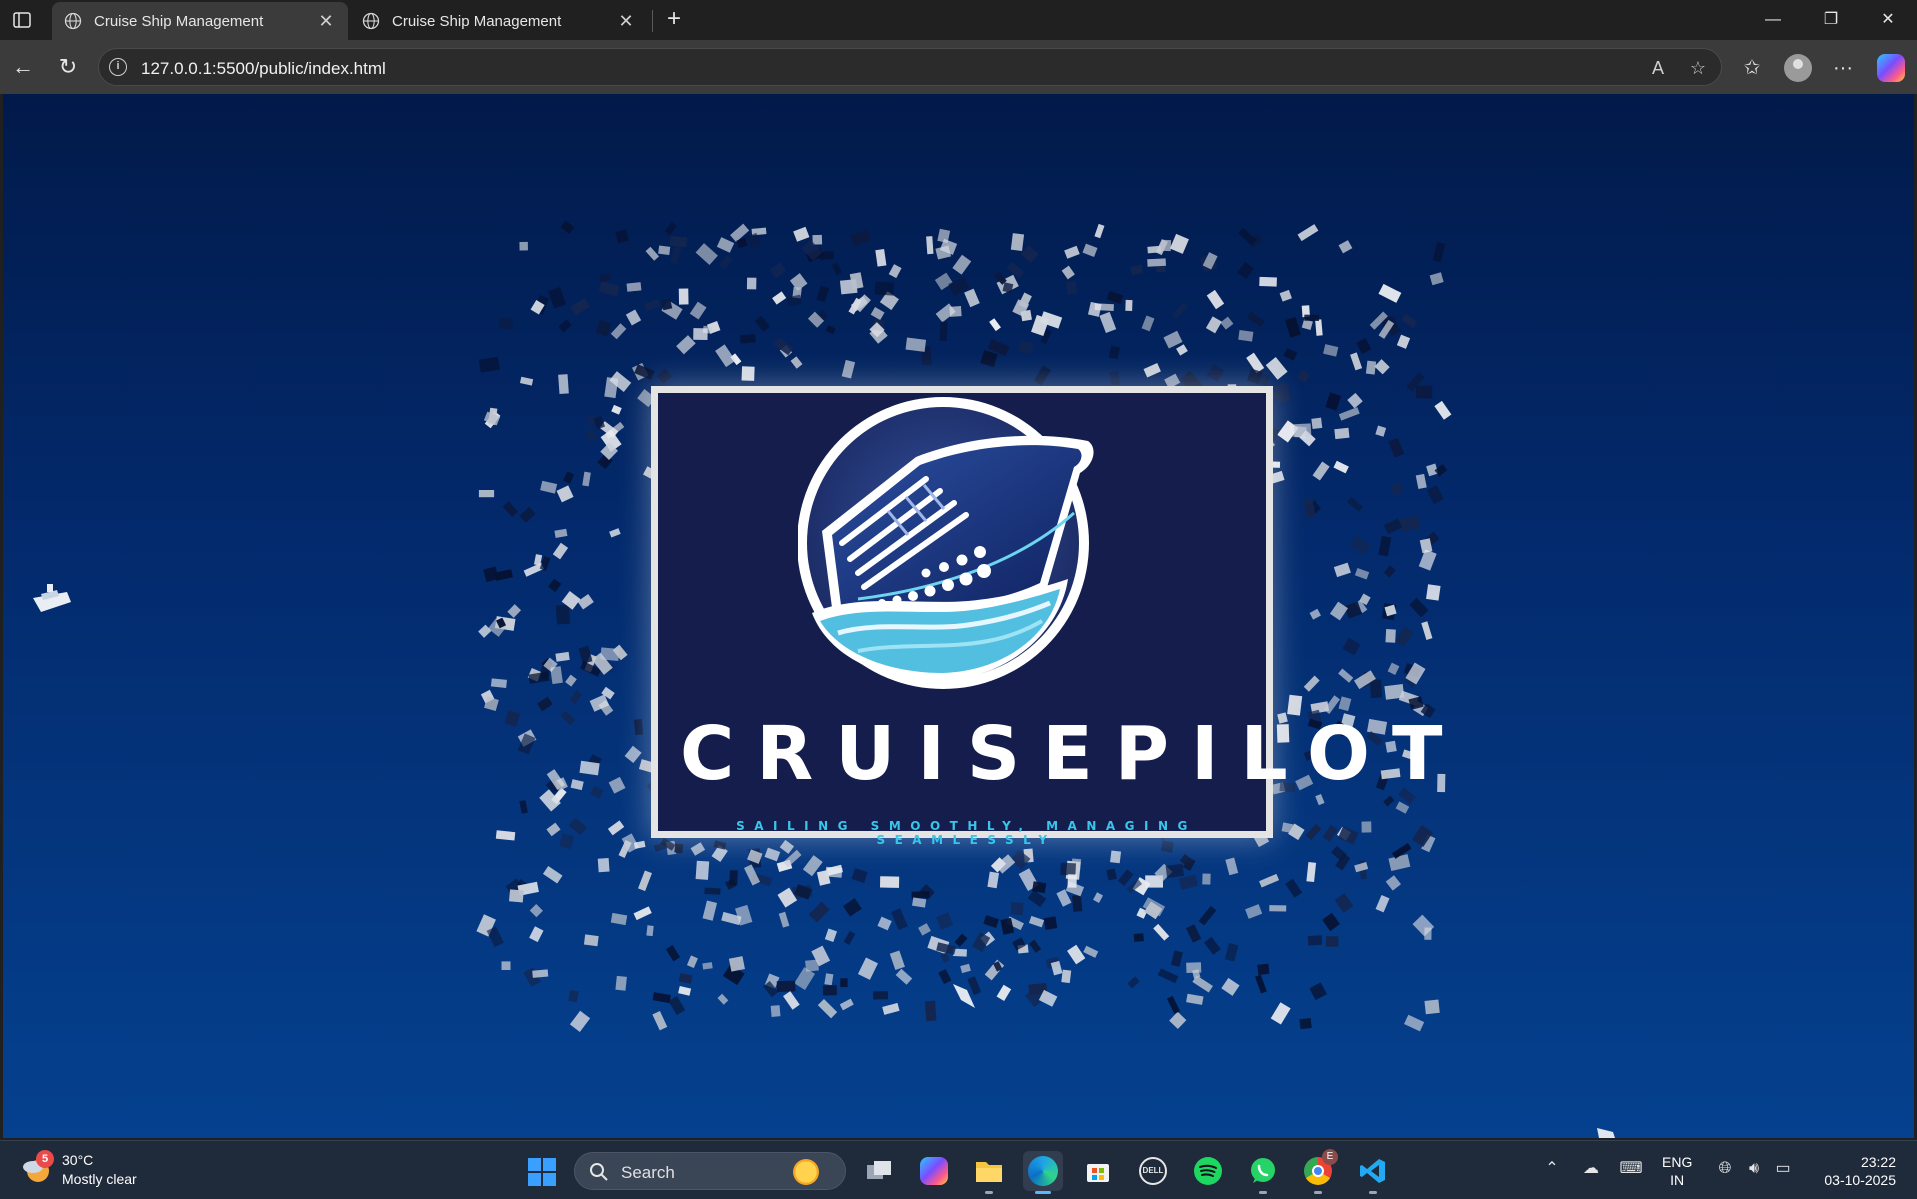 This screenshot has width=1917, height=1199. Describe the element at coordinates (1773, 20) in the screenshot. I see `minimize-button: —` at that location.